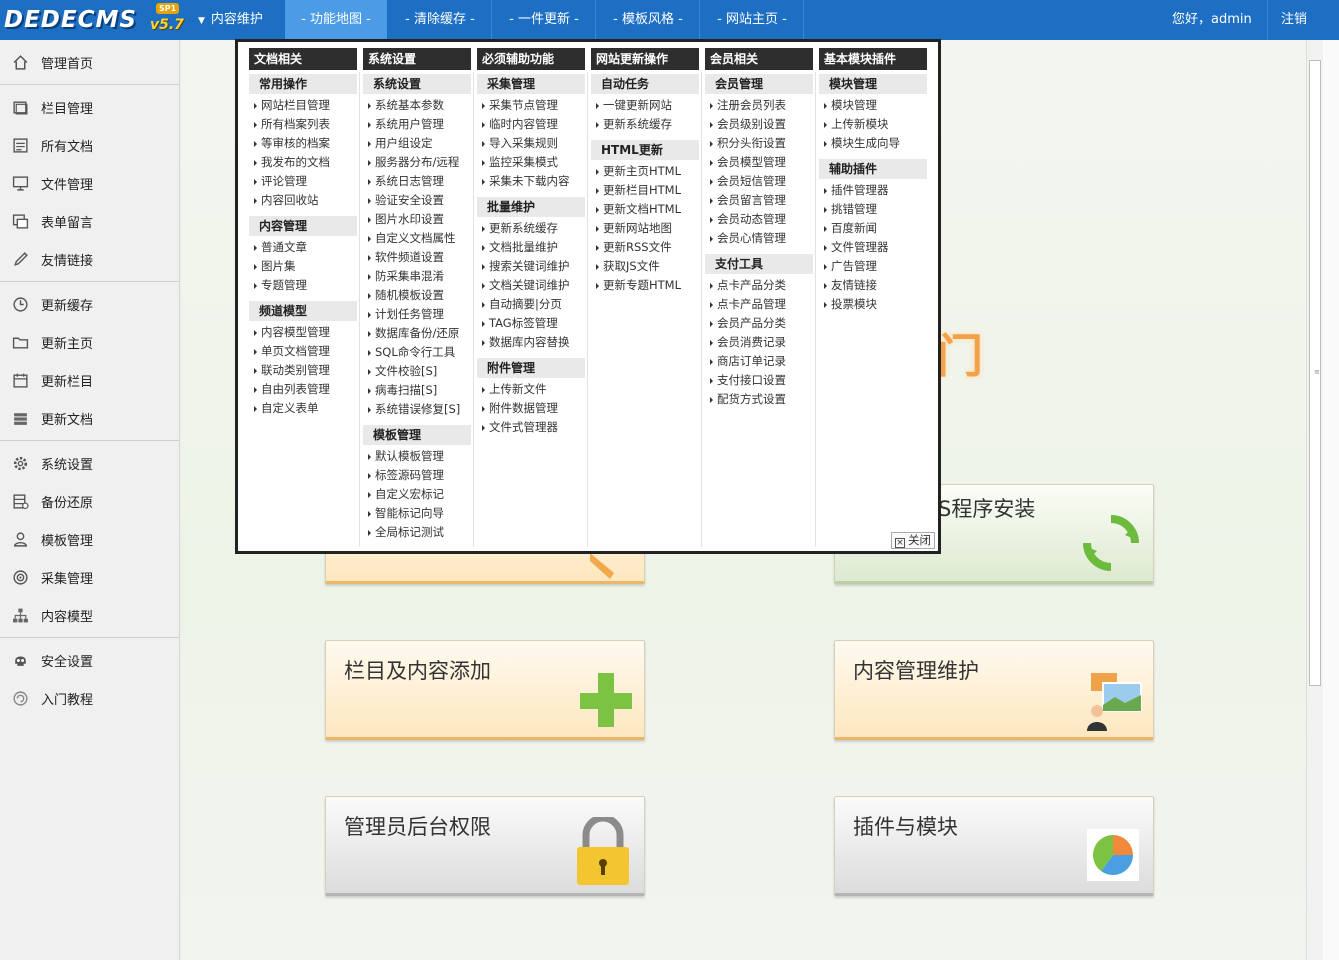 The width and height of the screenshot is (1339, 960). I want to click on function-link: 评论管理, so click(303, 181).